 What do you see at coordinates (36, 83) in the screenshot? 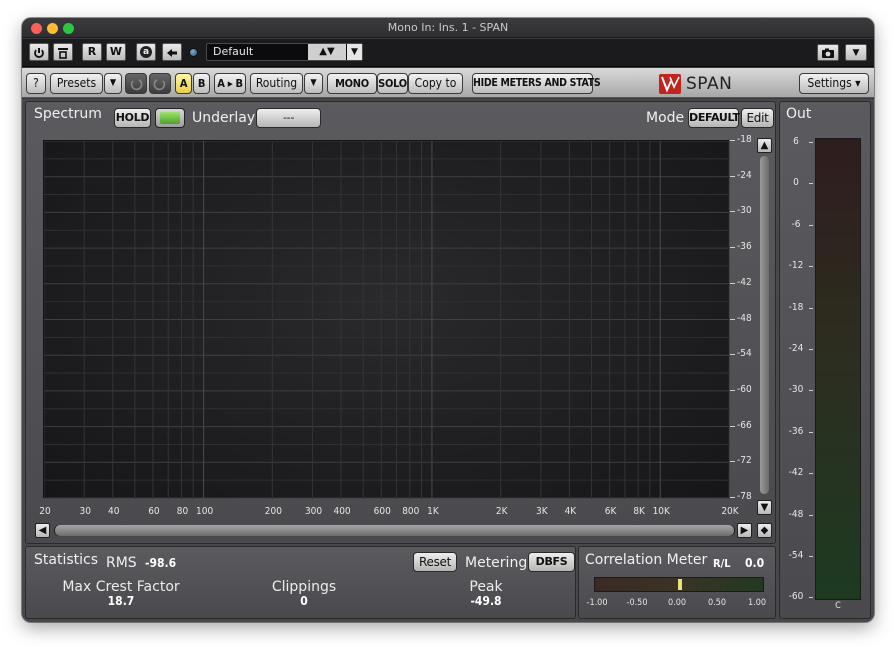
I see `help-button: ?` at bounding box center [36, 83].